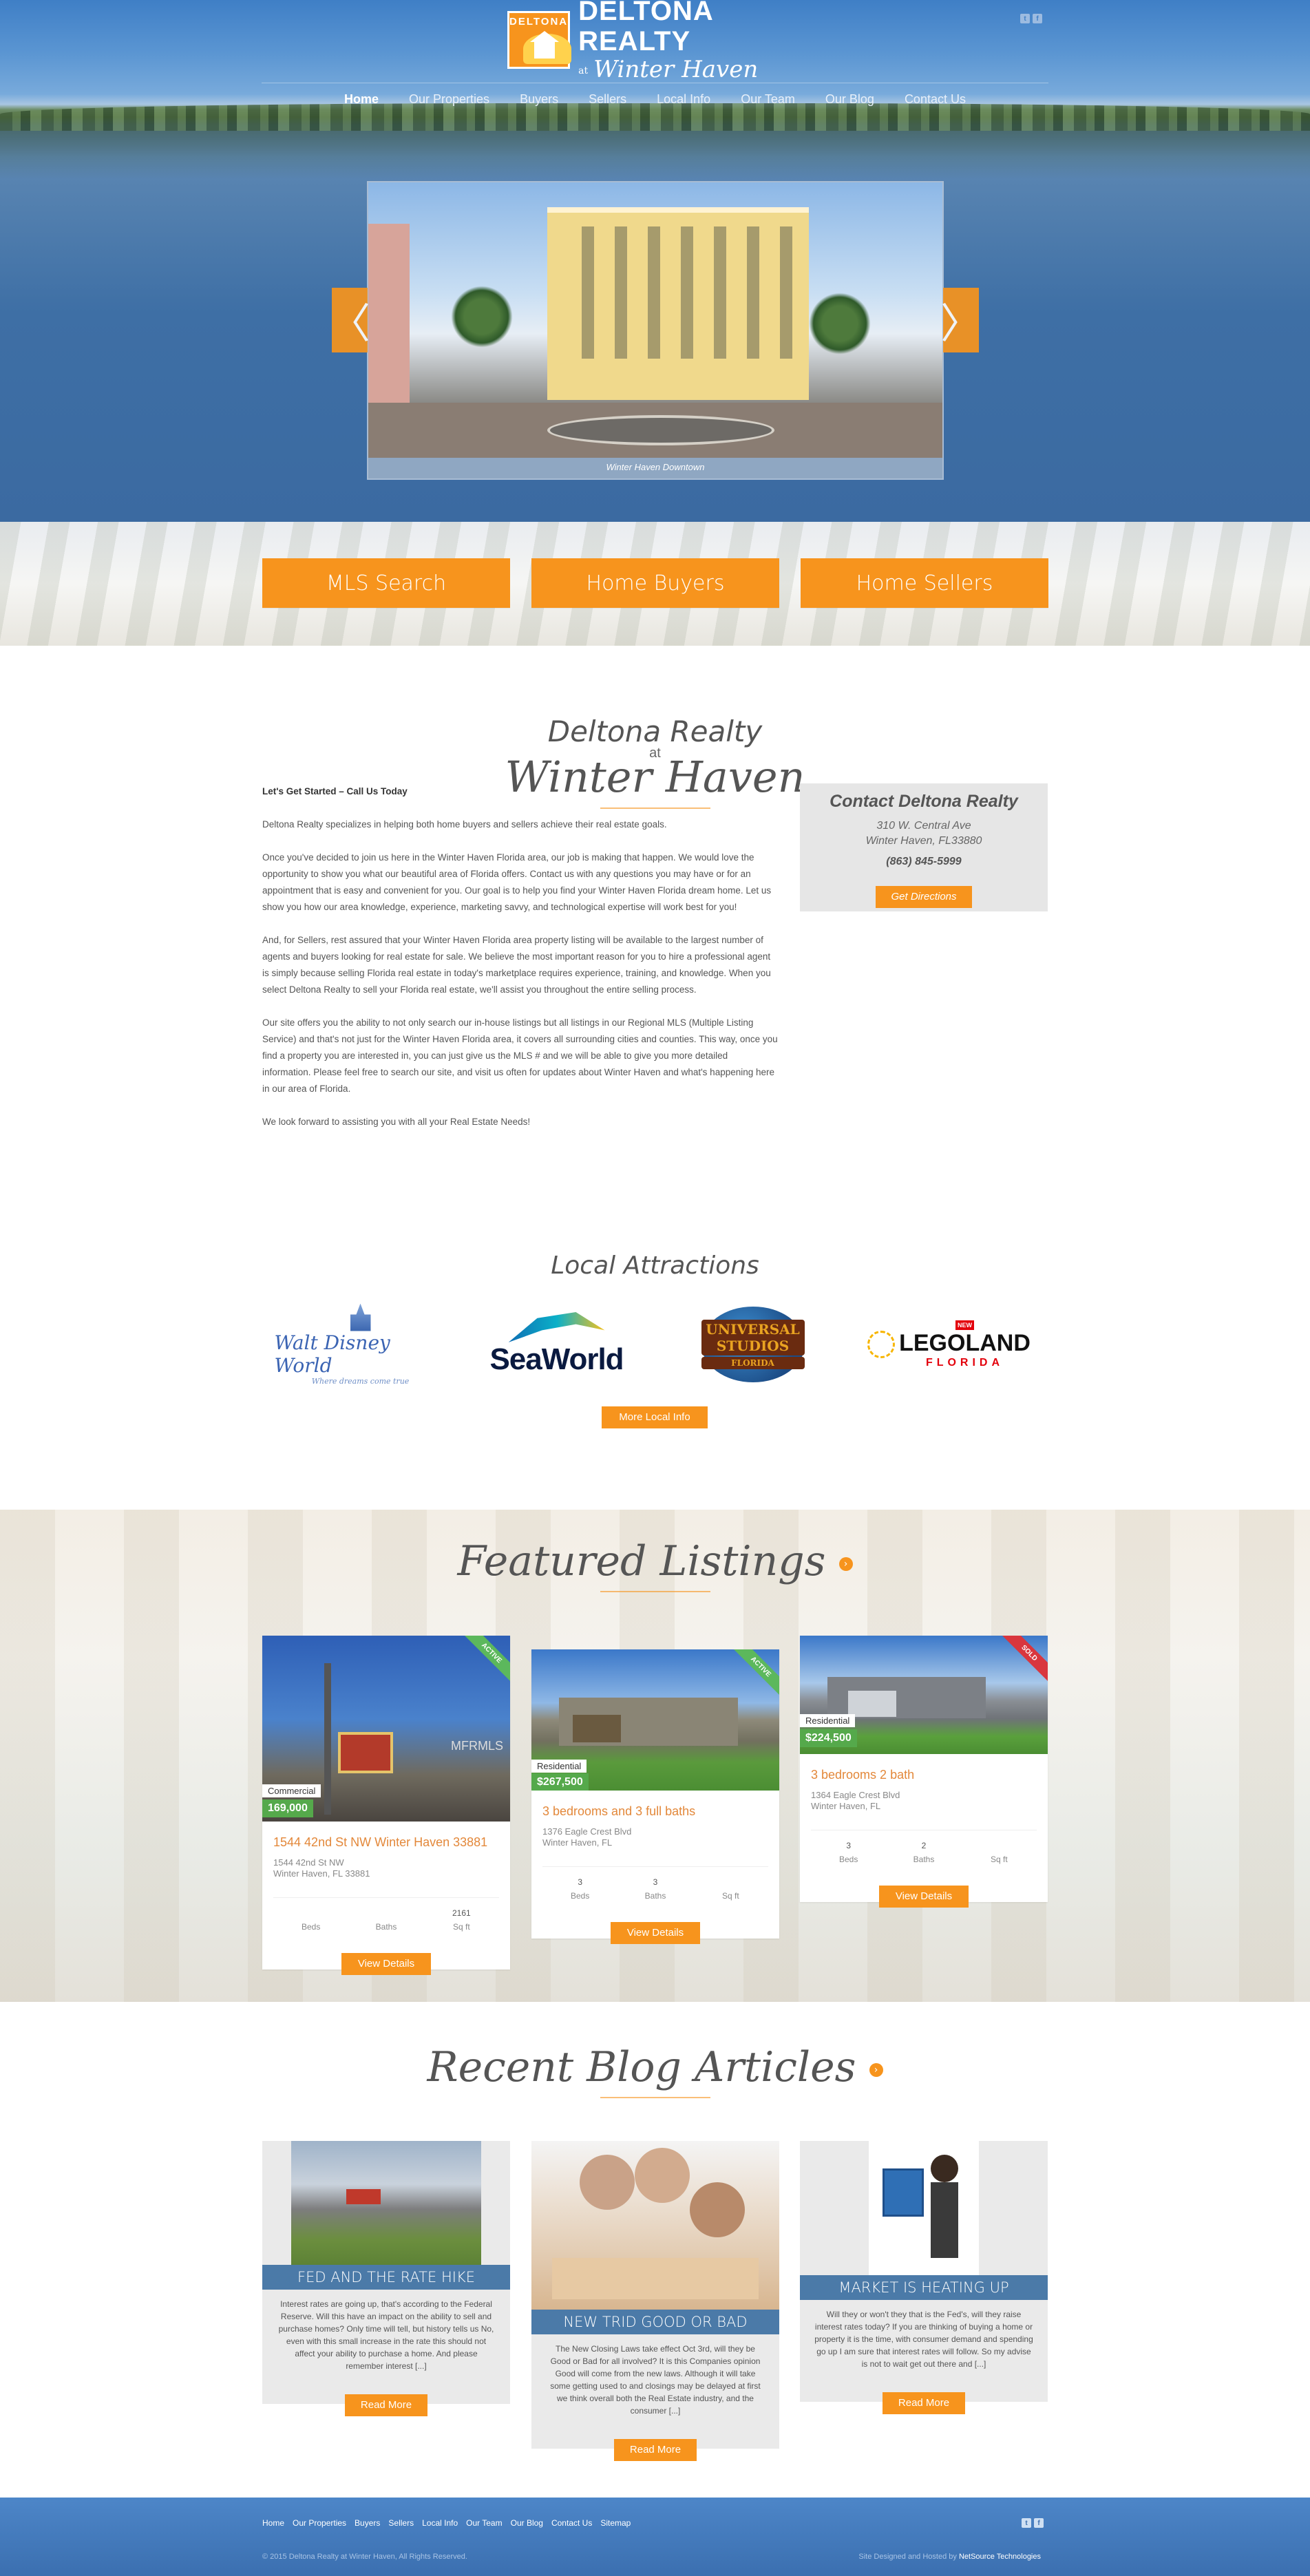 The width and height of the screenshot is (1310, 2576). Describe the element at coordinates (849, 99) in the screenshot. I see `nav-our-blog: Our Blog` at that location.